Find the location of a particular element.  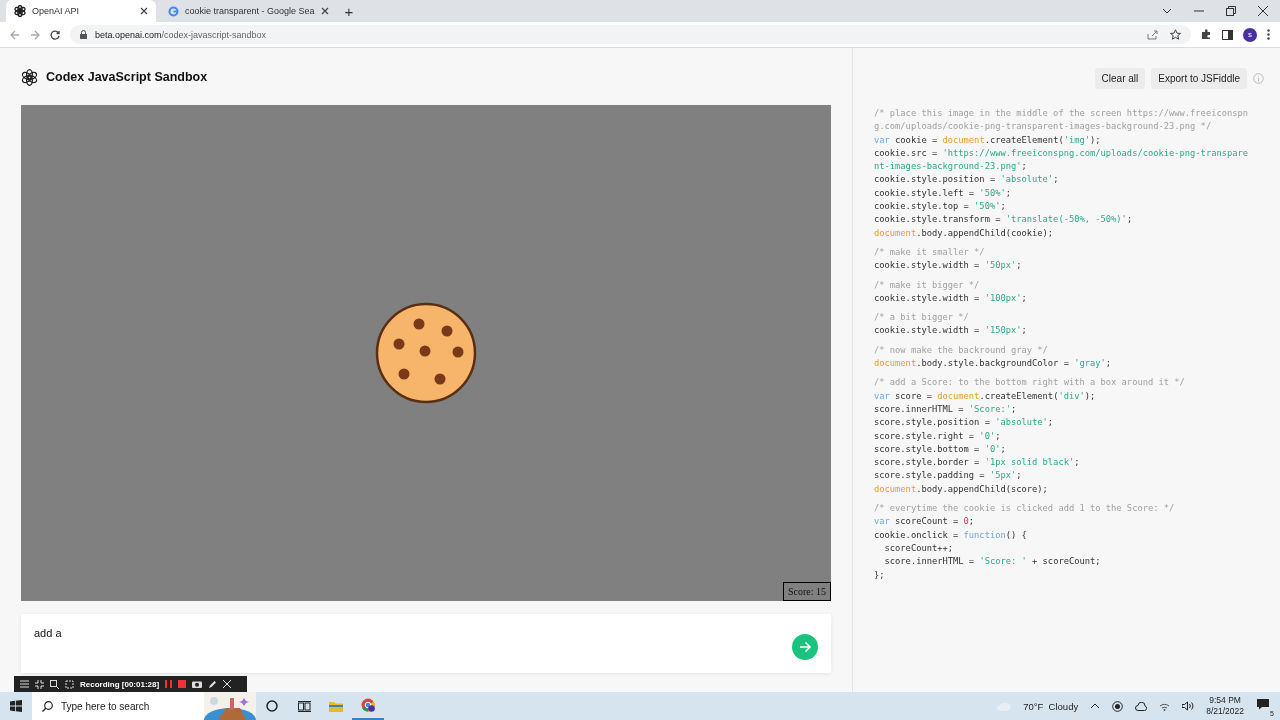

new-tab-button: + is located at coordinates (349, 11).